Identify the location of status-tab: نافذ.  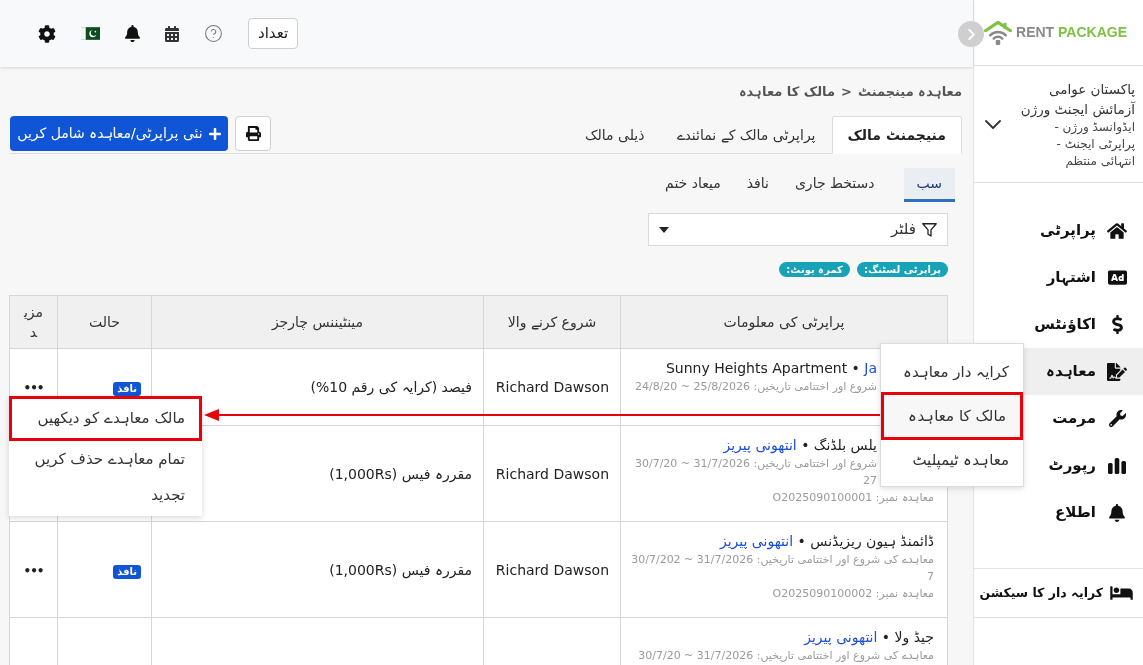
(757, 185).